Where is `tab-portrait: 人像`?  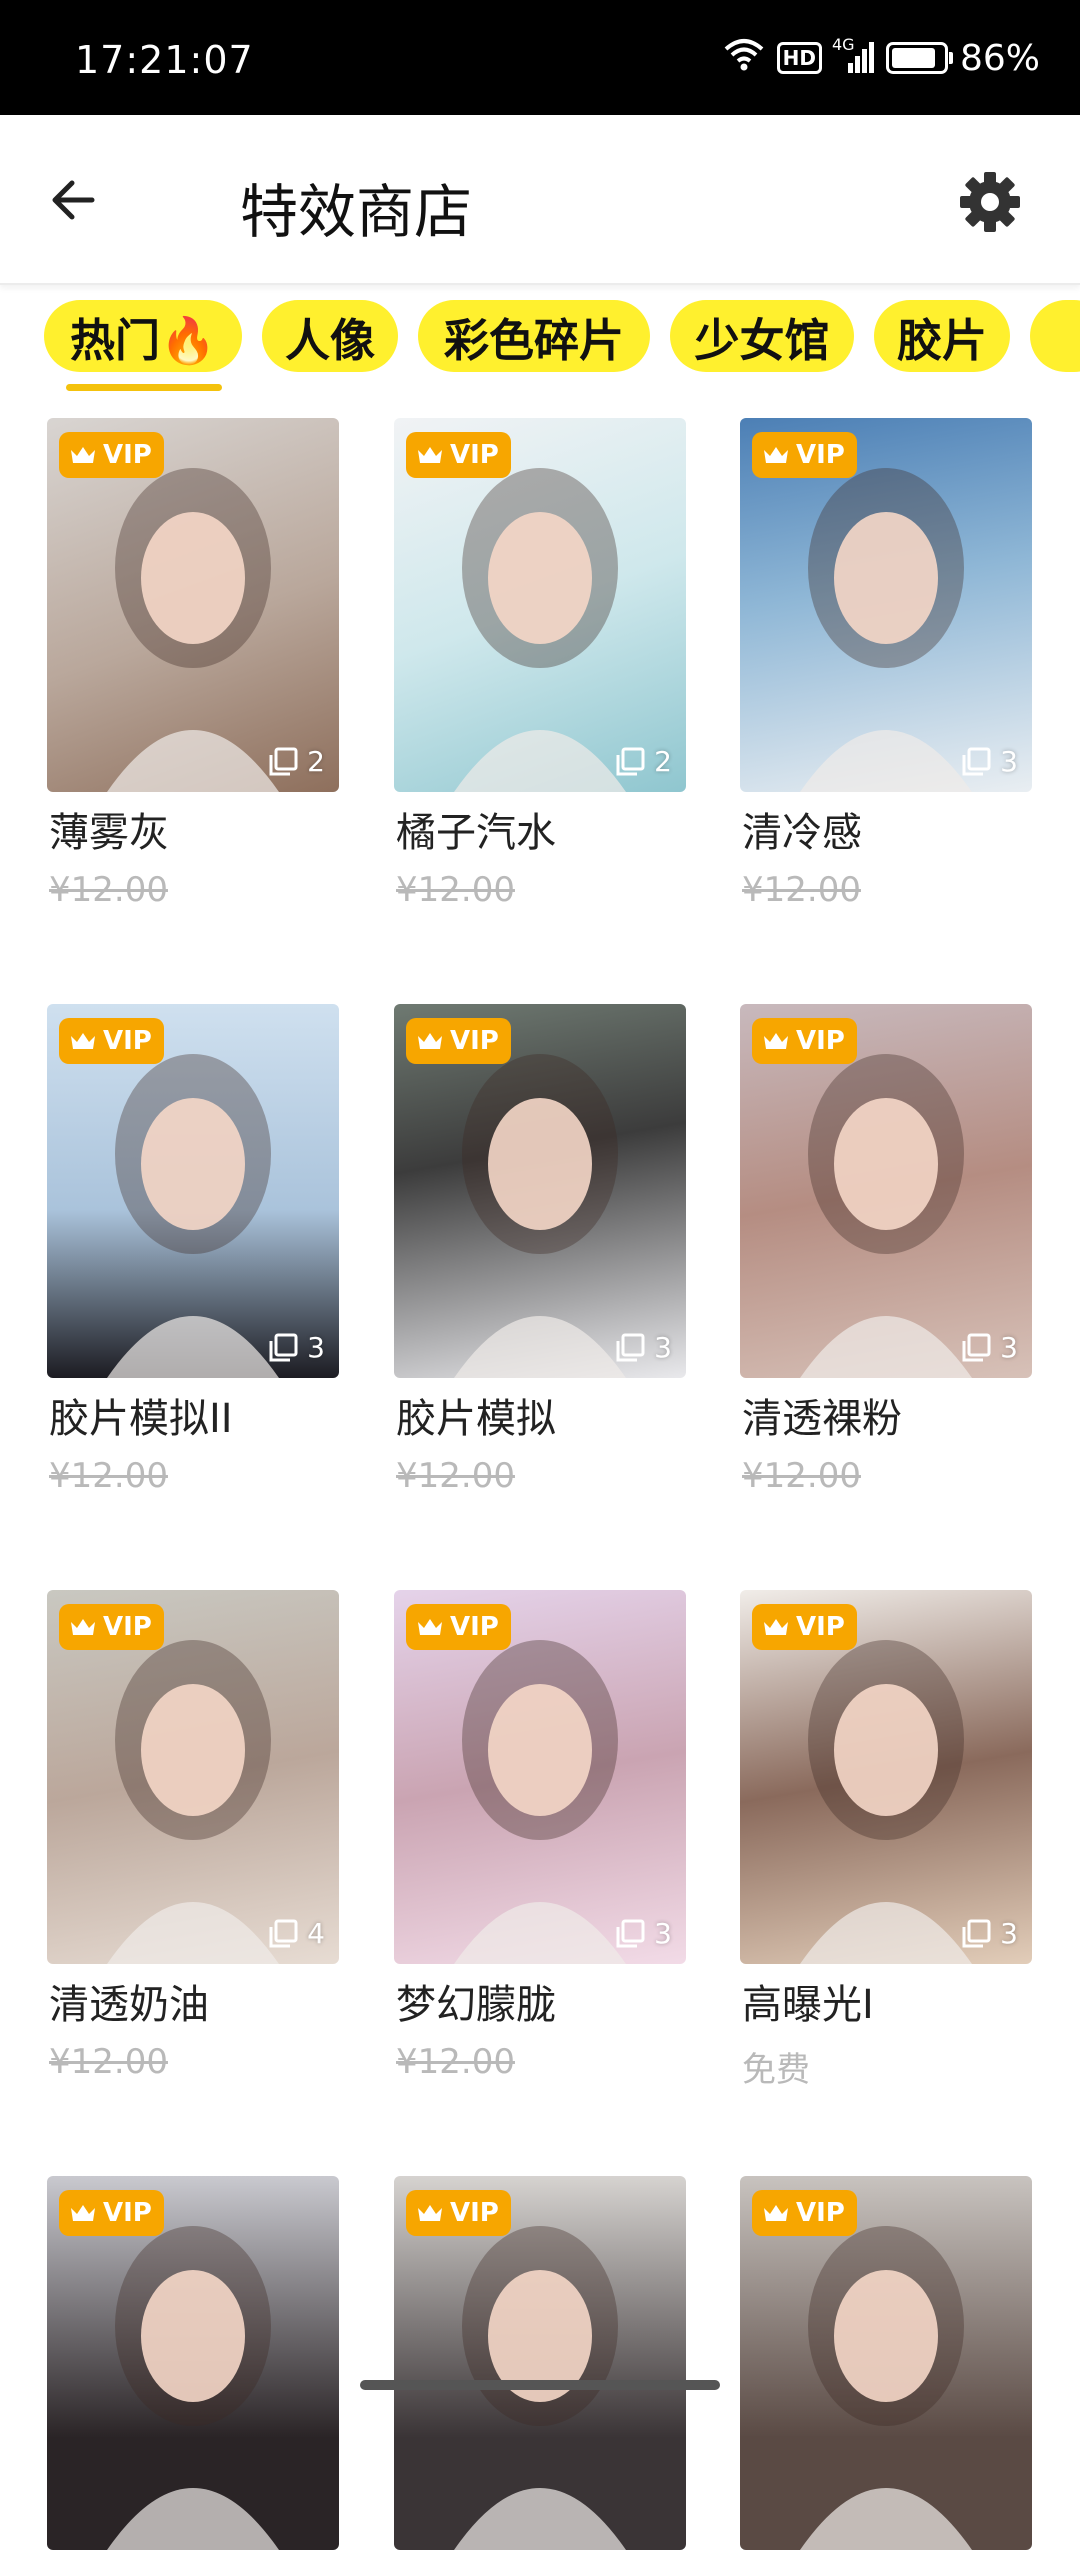 tab-portrait: 人像 is located at coordinates (330, 336).